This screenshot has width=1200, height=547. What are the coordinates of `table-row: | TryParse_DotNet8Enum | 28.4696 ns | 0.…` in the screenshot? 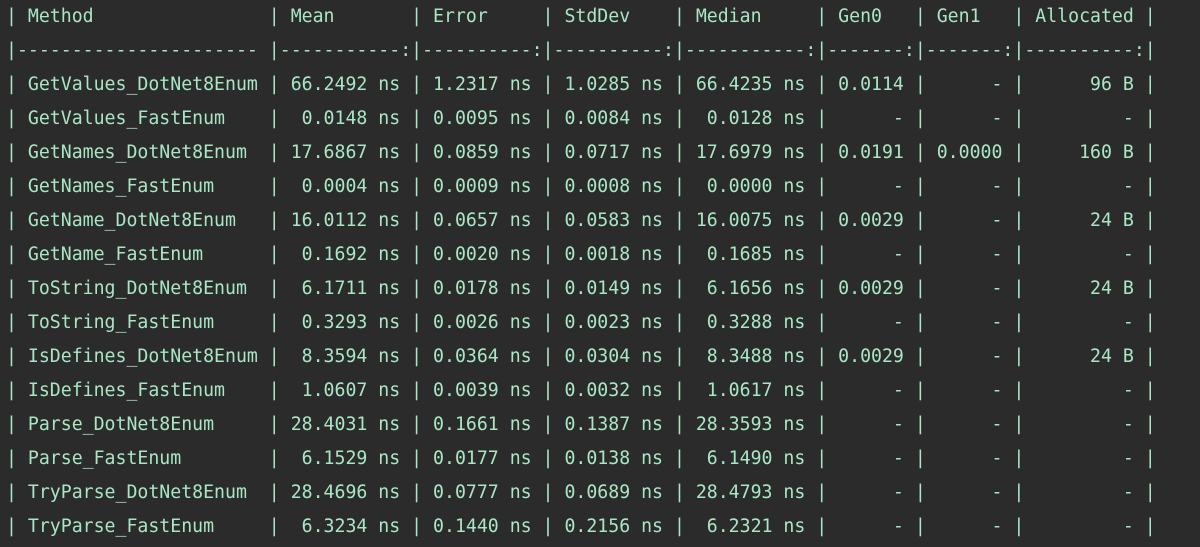 It's located at (581, 492).